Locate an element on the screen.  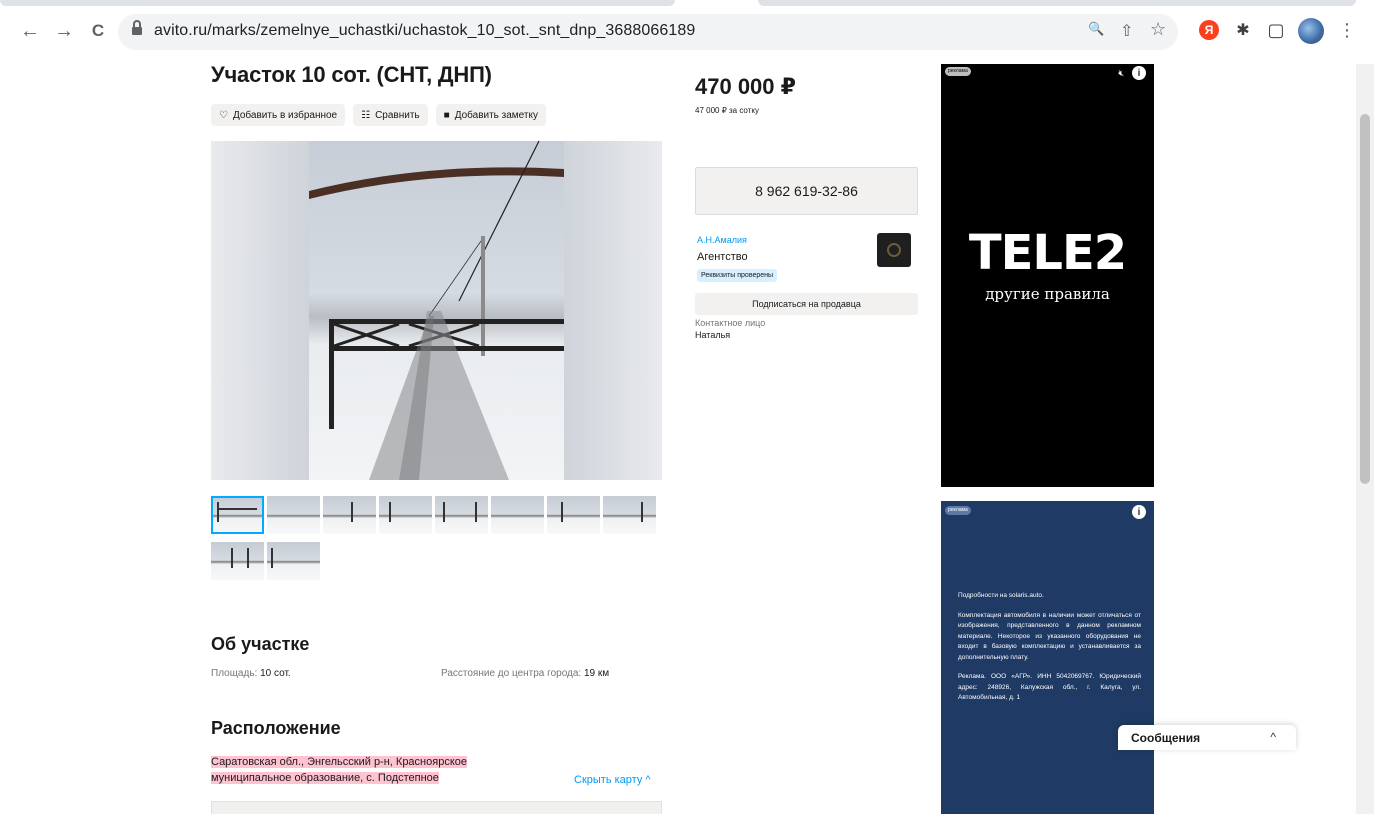
tab-strip-edge-right is located at coordinates (1057, 3).